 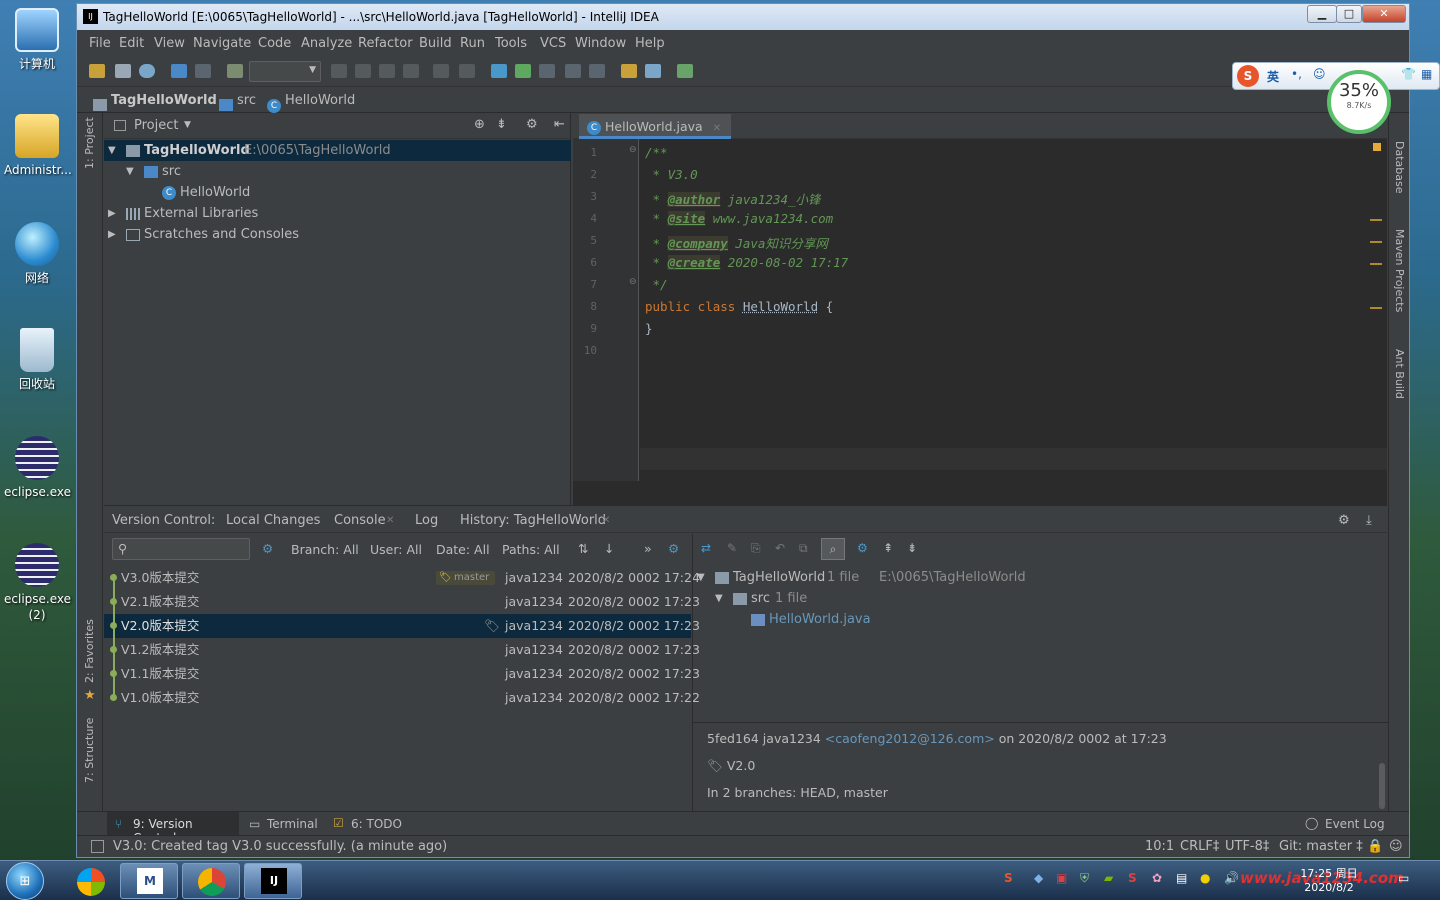 I want to click on jump-down-icon: ↓, so click(x=609, y=548).